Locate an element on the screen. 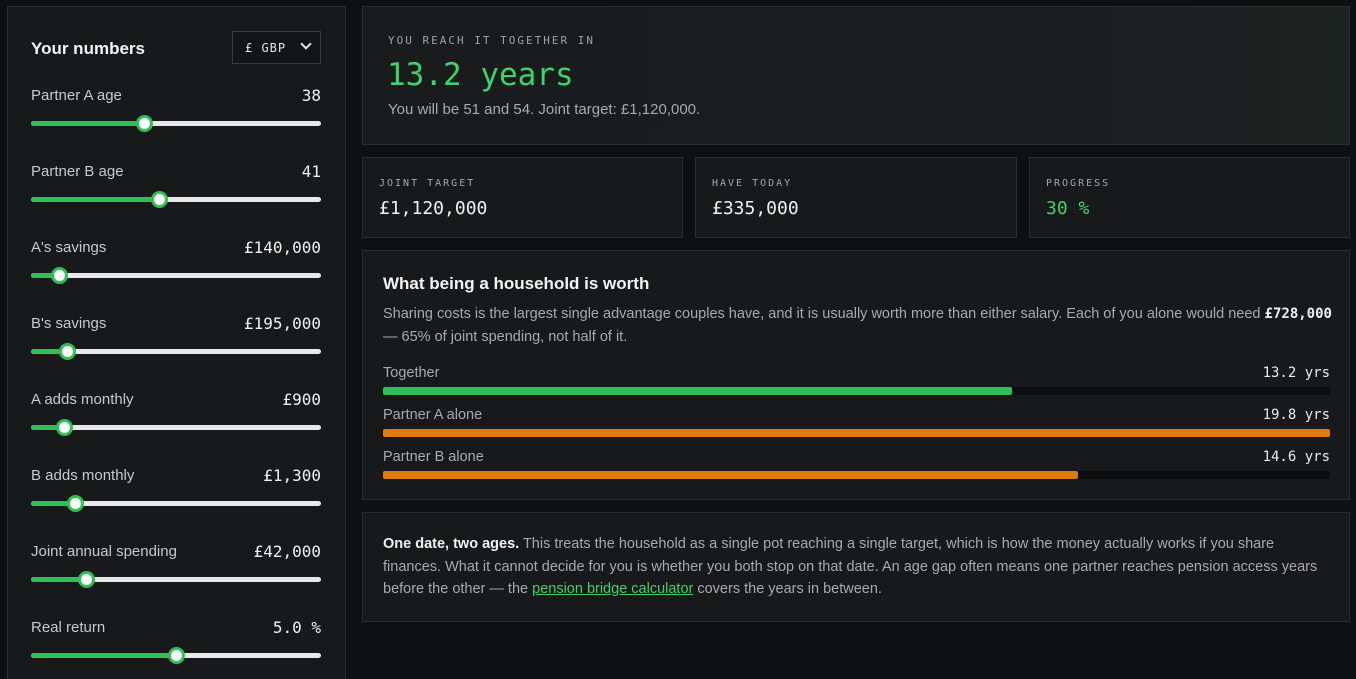 This screenshot has height=679, width=1356. stat-value: £1,120,000 is located at coordinates (433, 208).